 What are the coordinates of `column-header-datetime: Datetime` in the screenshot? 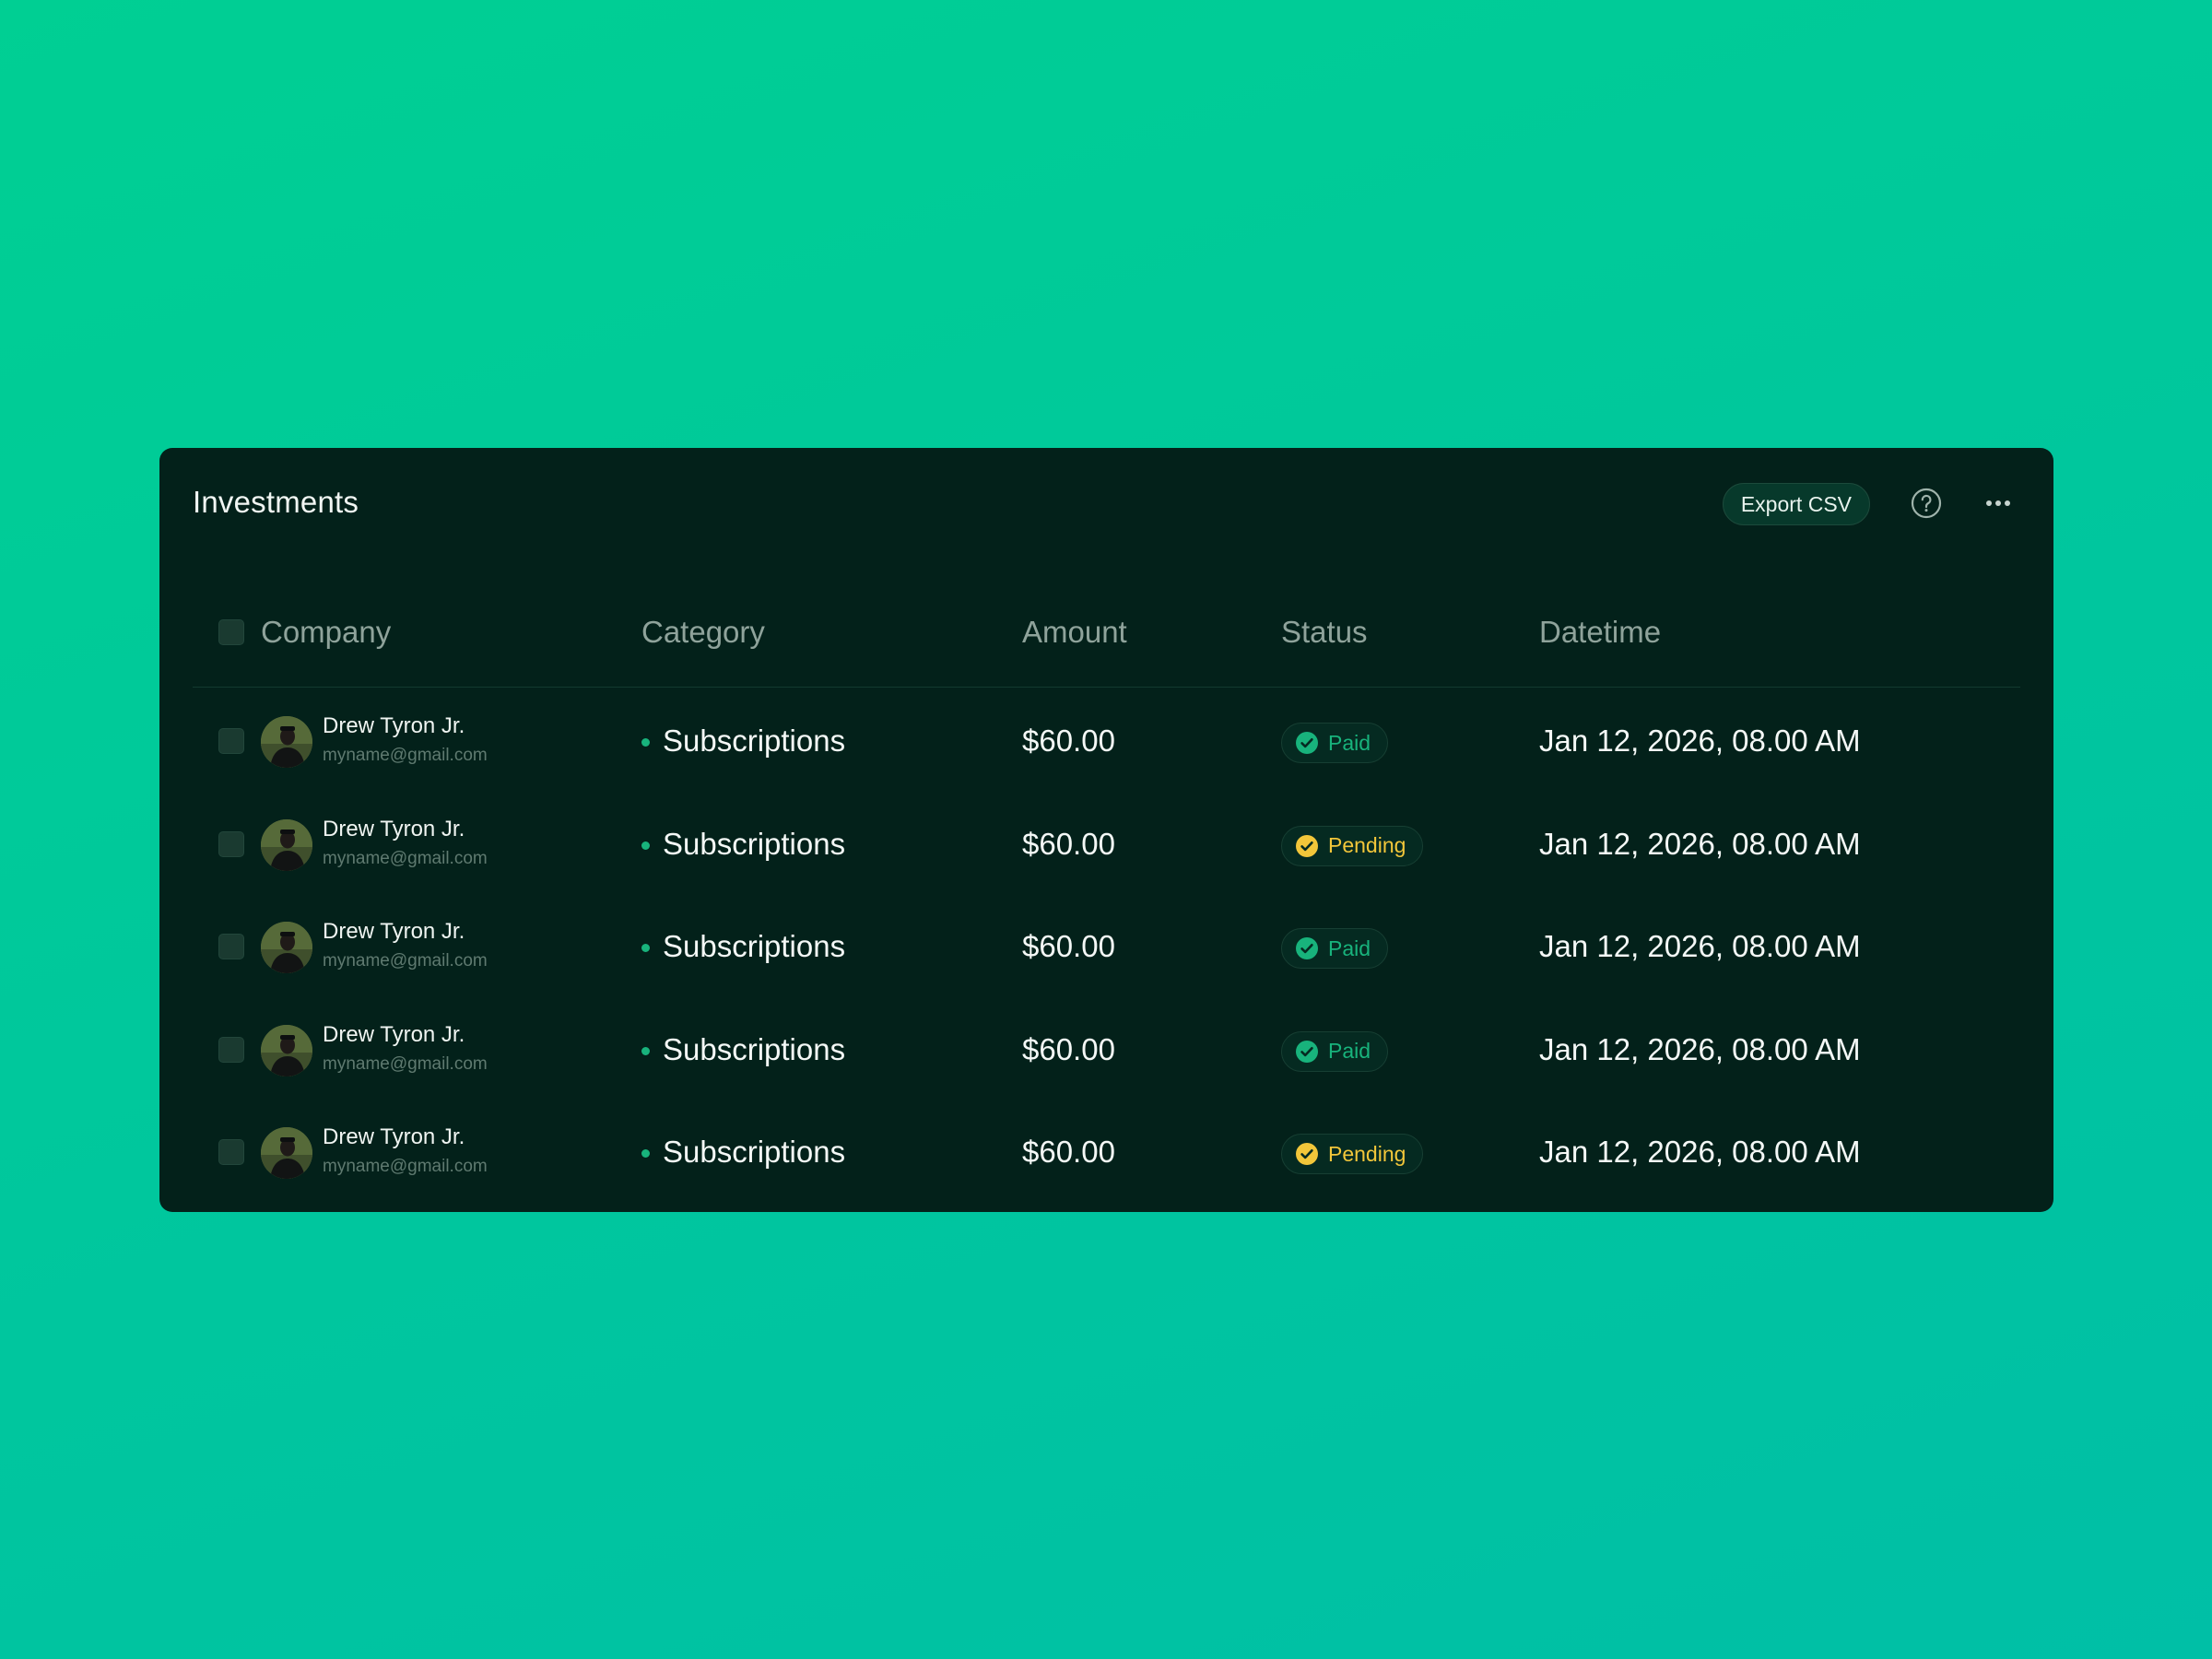 It's located at (1600, 632).